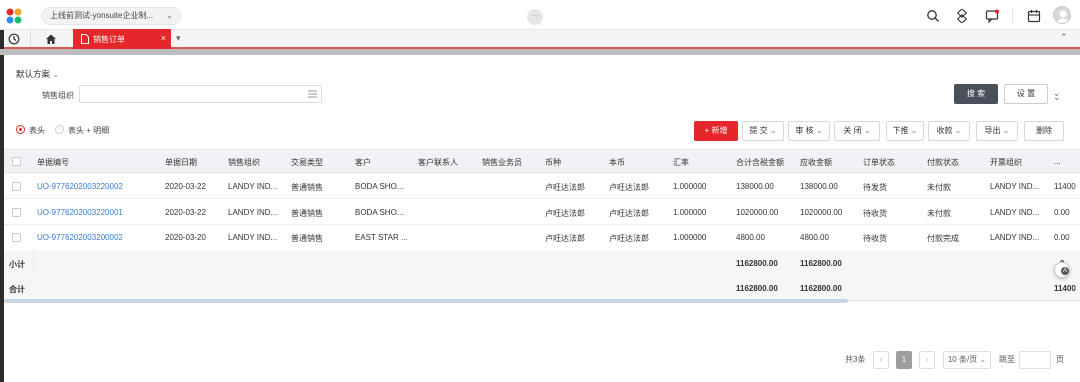  I want to click on table-cell: 4800.00, so click(750, 237).